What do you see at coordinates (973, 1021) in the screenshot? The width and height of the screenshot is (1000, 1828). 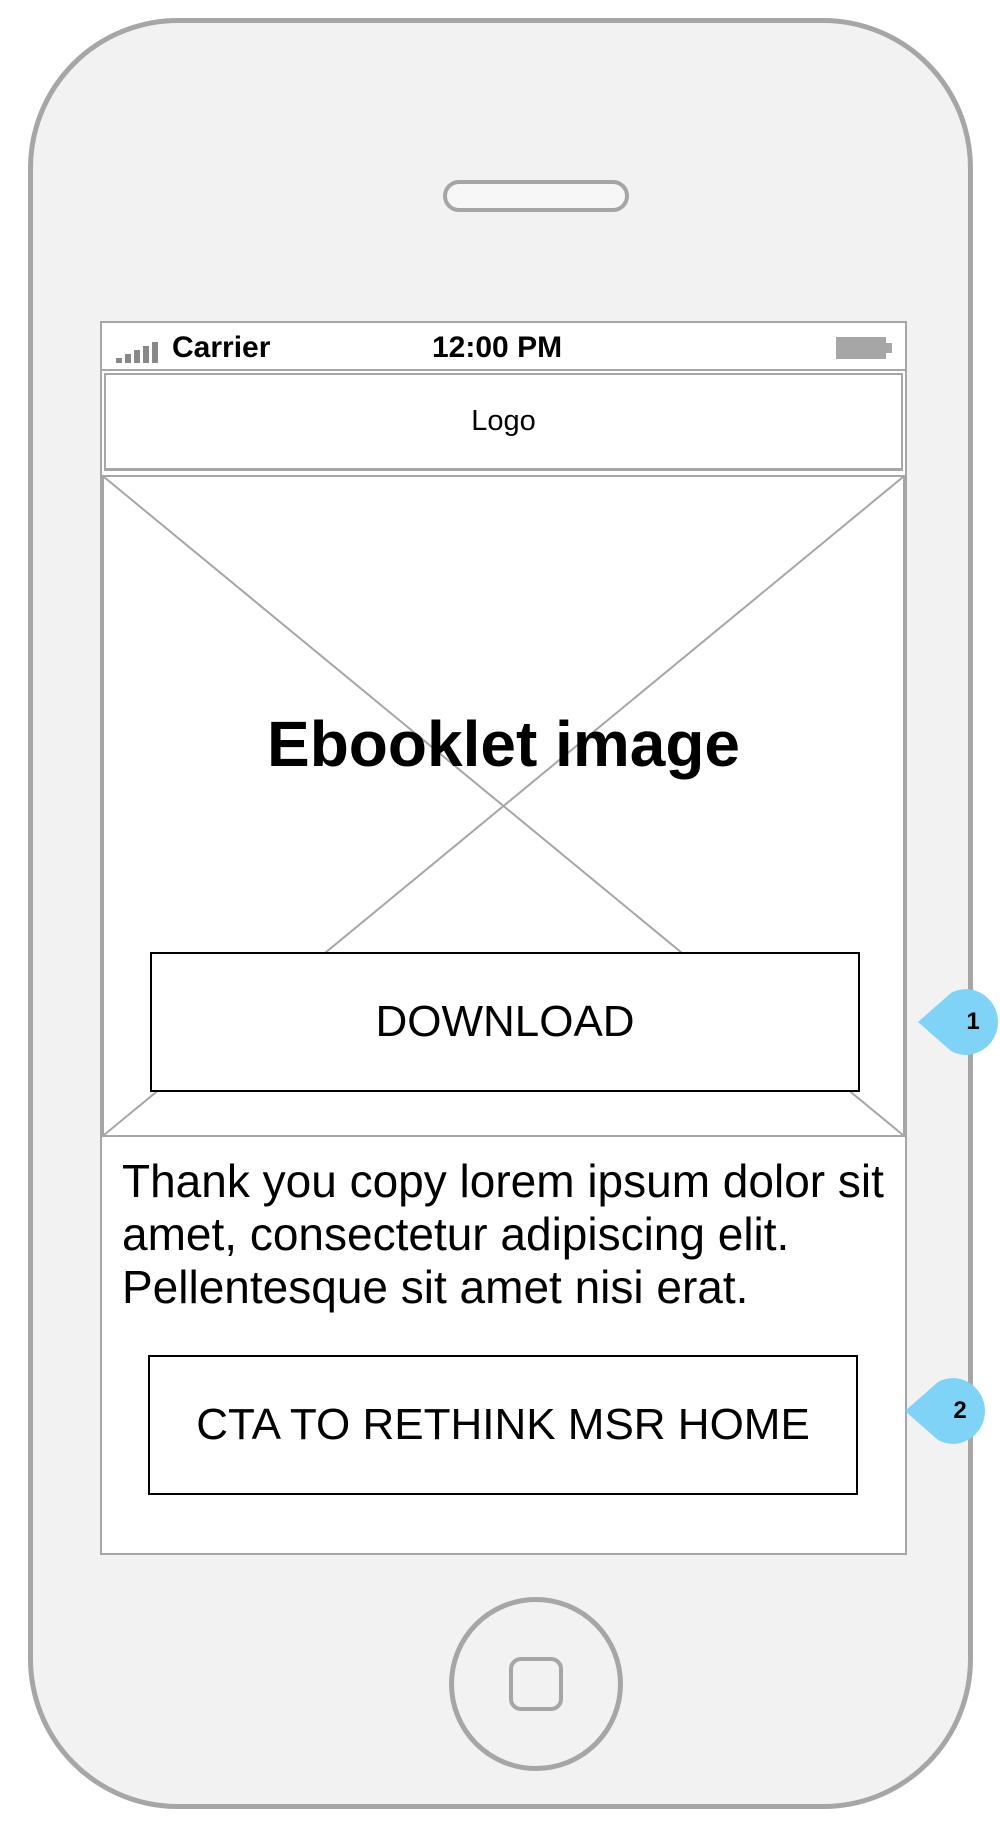 I see `callout-number: 1` at bounding box center [973, 1021].